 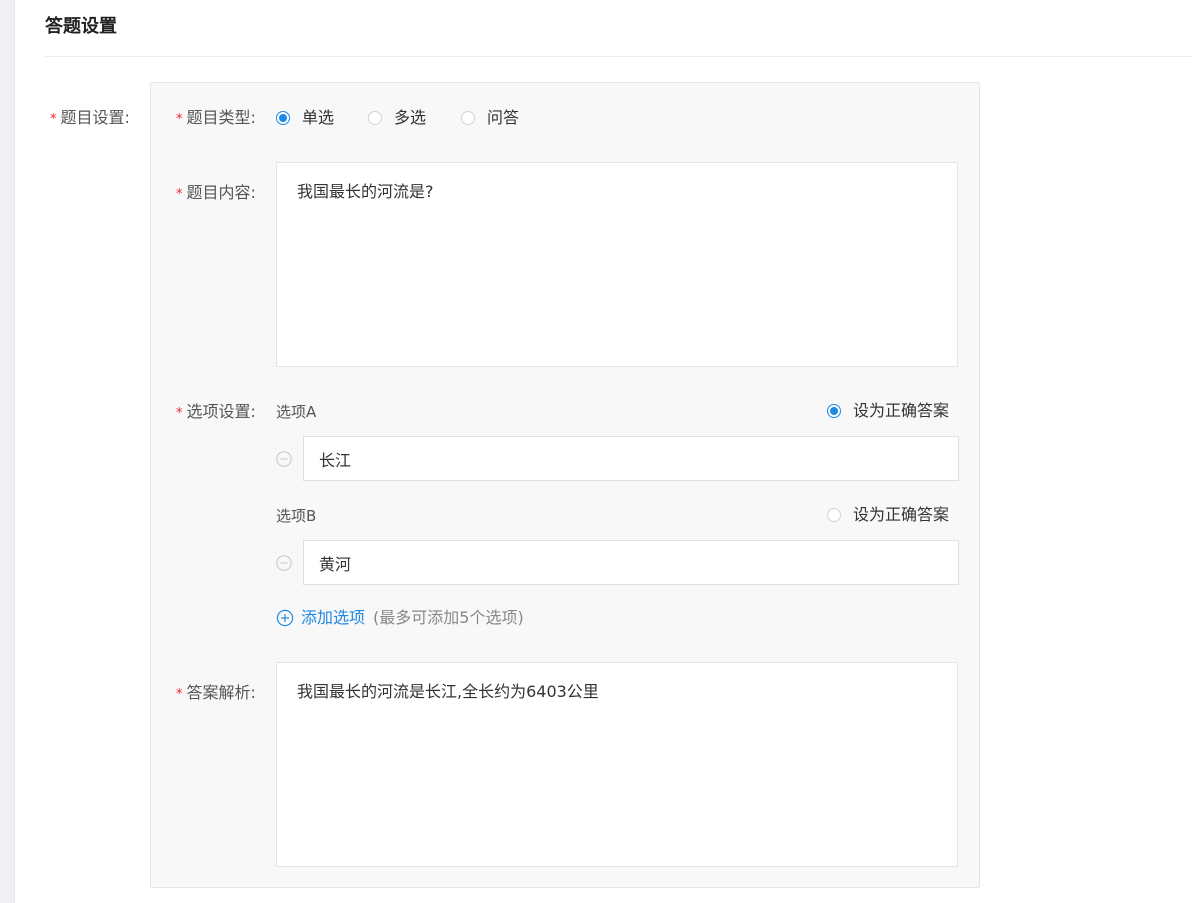 I want to click on option-b-input, so click(x=631, y=562).